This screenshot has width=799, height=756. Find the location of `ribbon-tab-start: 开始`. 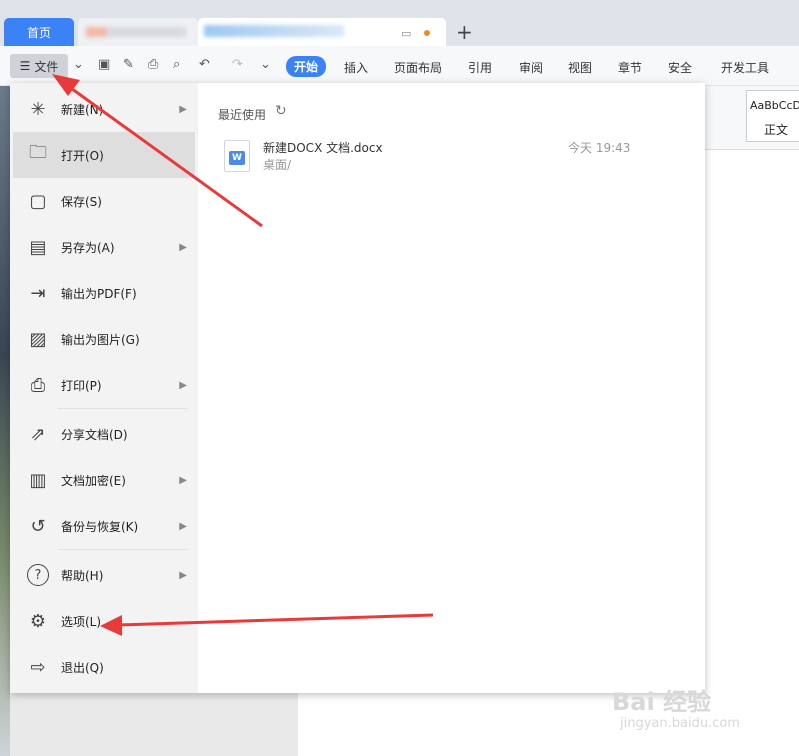

ribbon-tab-start: 开始 is located at coordinates (306, 66).